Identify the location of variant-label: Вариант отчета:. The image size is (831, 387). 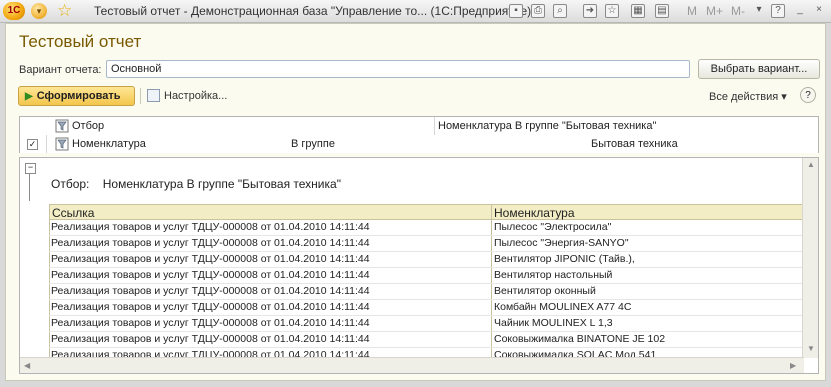
(60, 70).